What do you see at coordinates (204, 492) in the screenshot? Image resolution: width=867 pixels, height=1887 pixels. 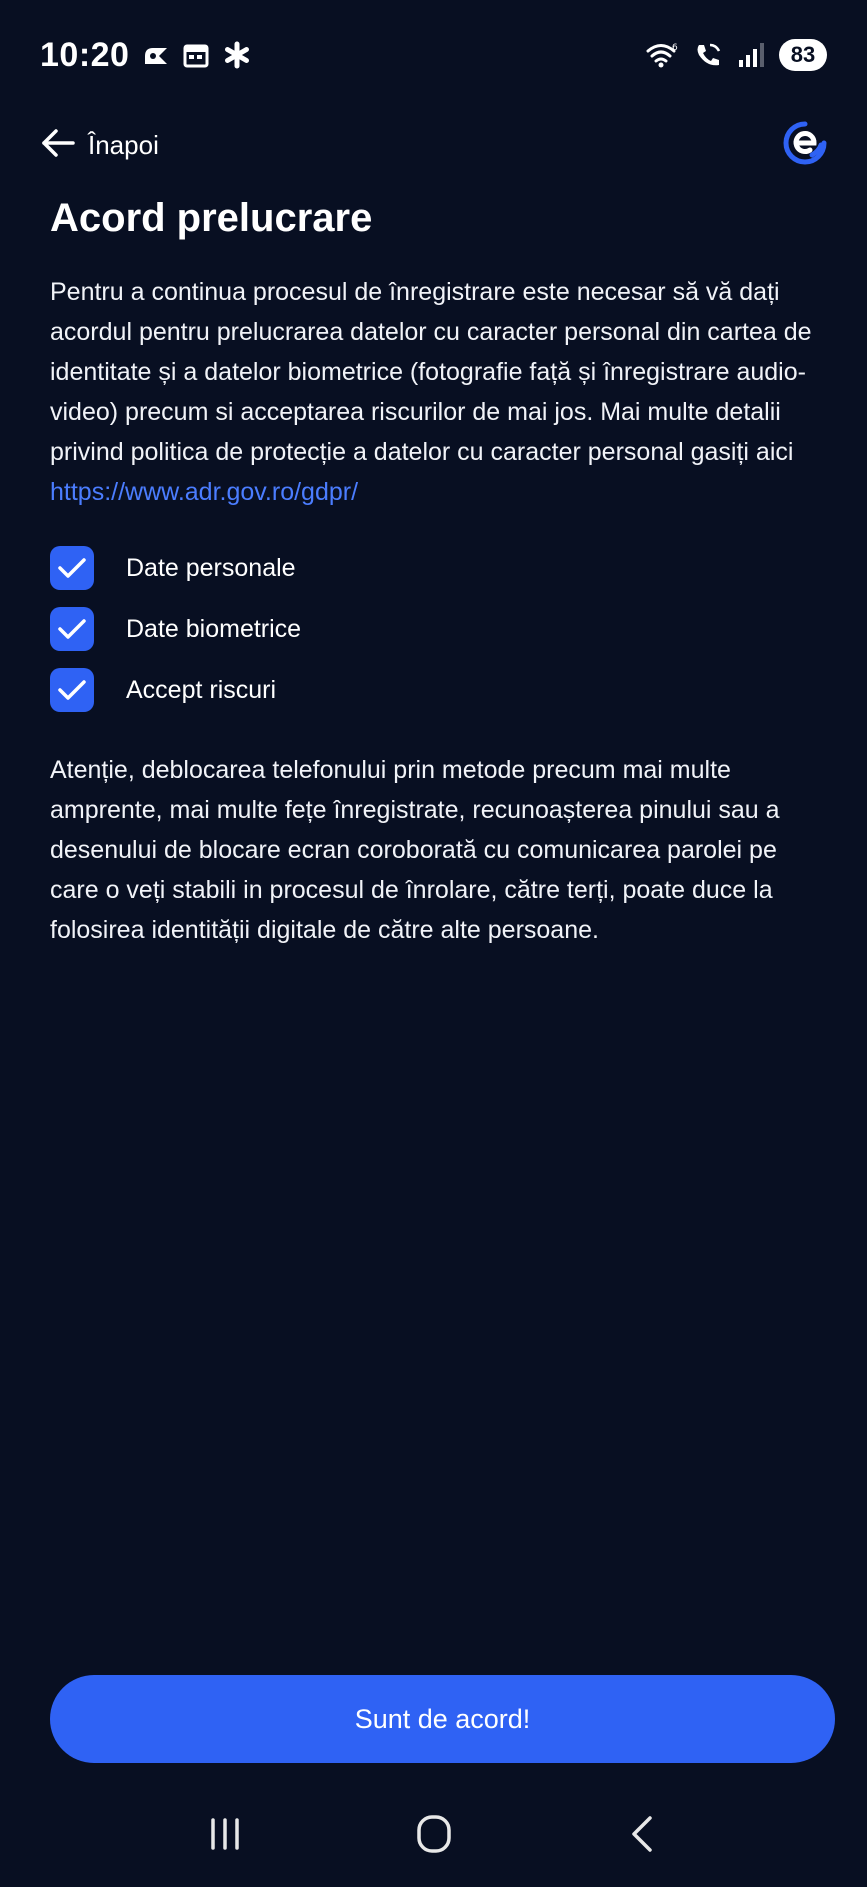 I see `gdpr-link: https://www.adr.gov.ro/gdpr/` at bounding box center [204, 492].